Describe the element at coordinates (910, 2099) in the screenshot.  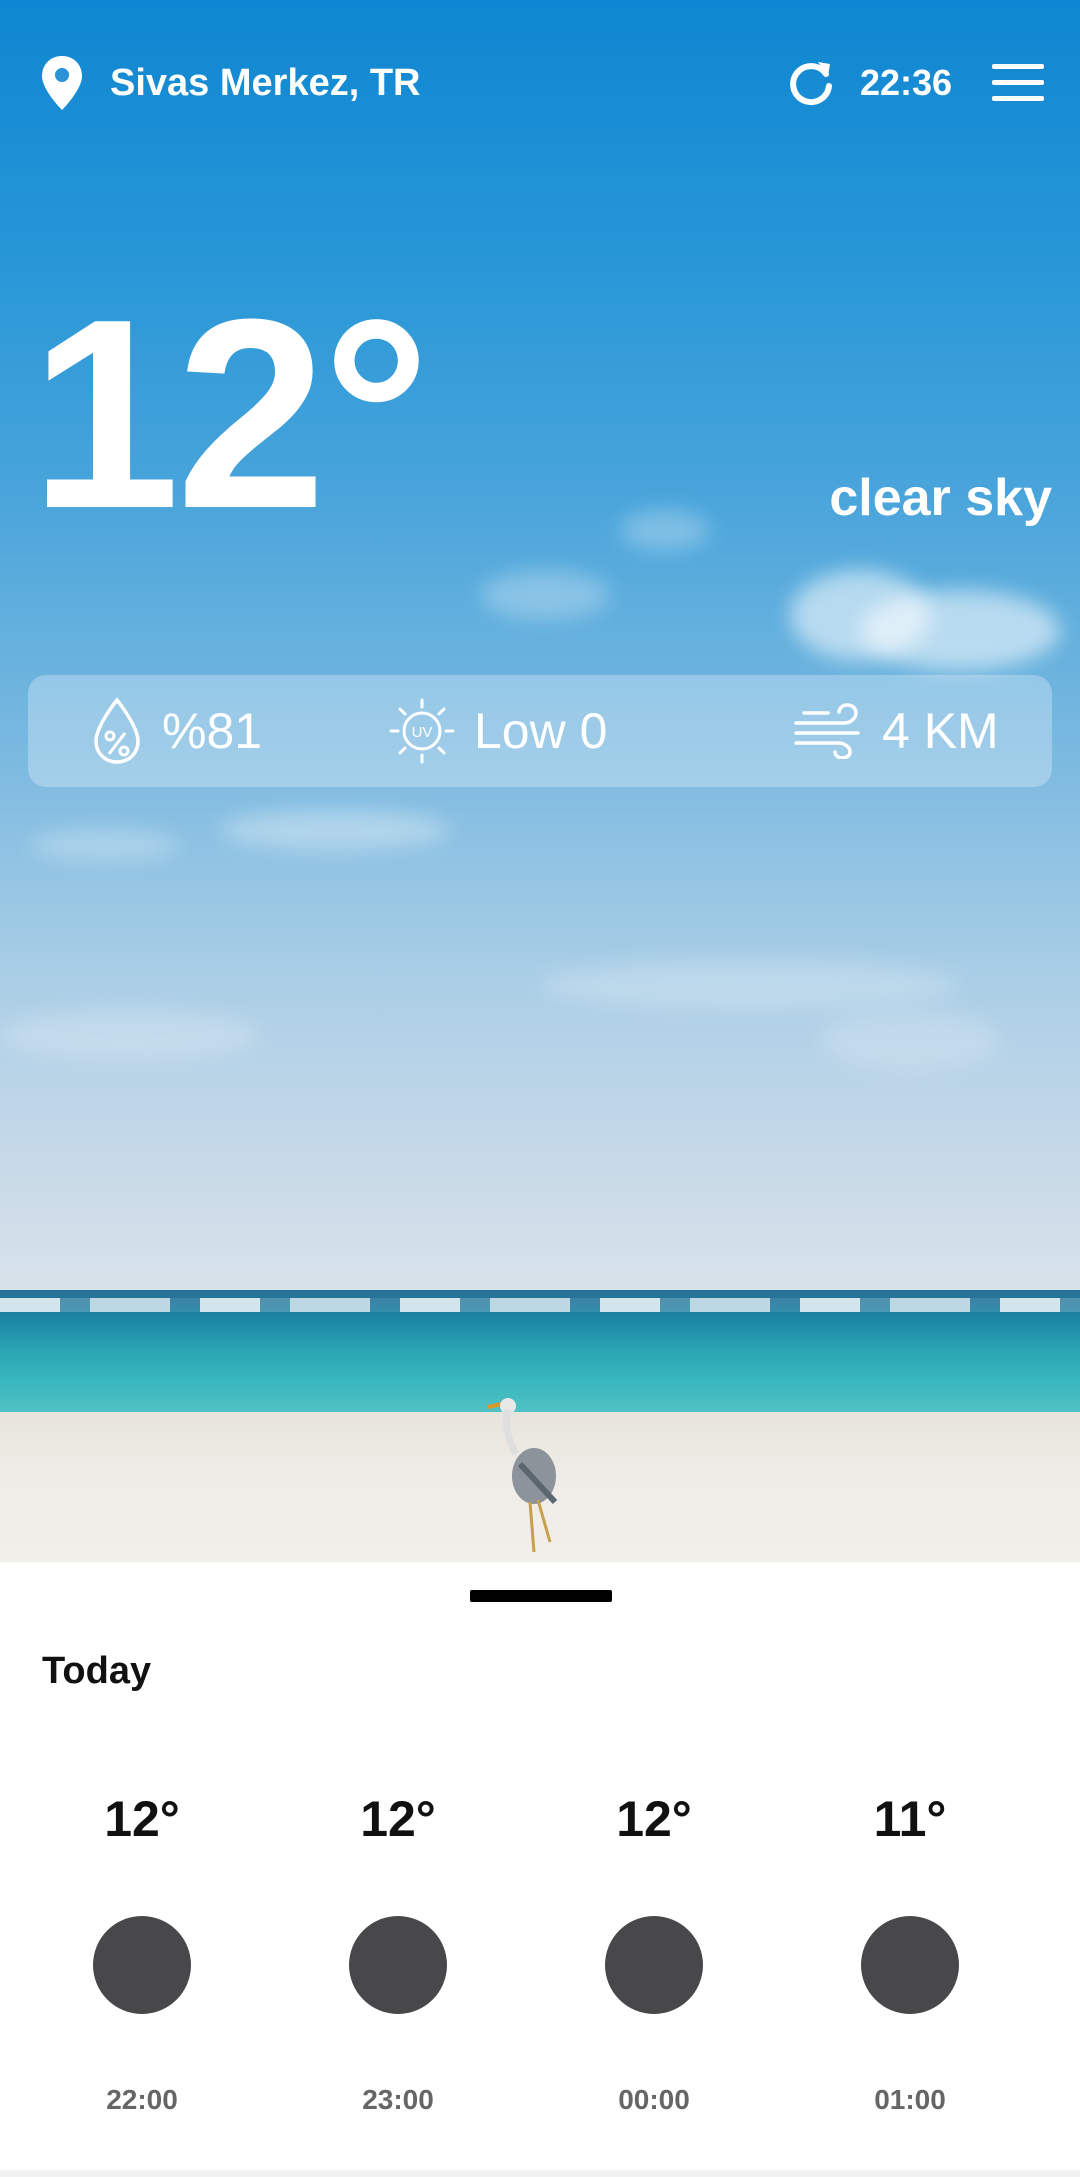
I see `hour-time: 01:00` at that location.